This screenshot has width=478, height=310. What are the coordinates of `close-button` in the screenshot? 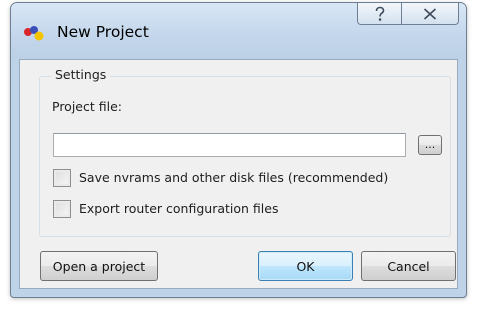 It's located at (430, 14).